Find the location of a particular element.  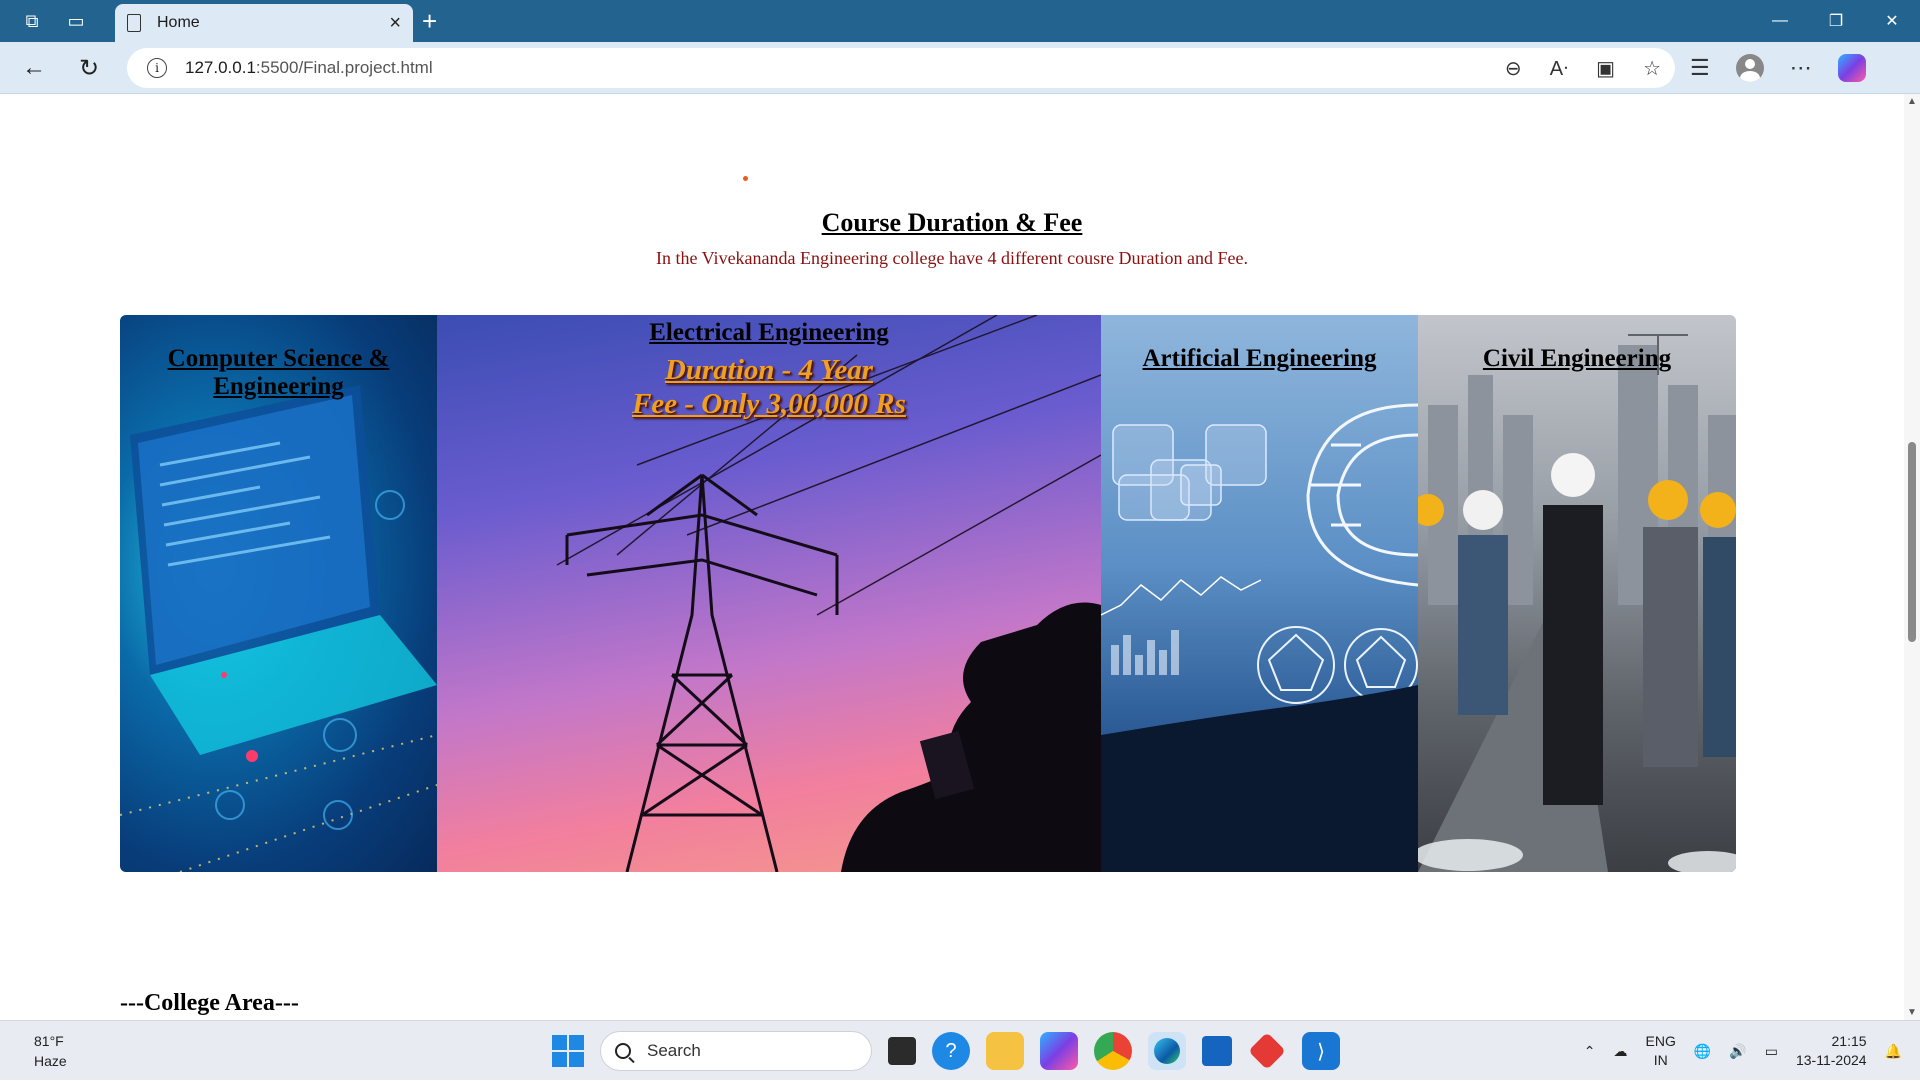

card-duration-fee: Duration - 4 Year Fee - Only 3,00,000 Rs is located at coordinates (769, 387).